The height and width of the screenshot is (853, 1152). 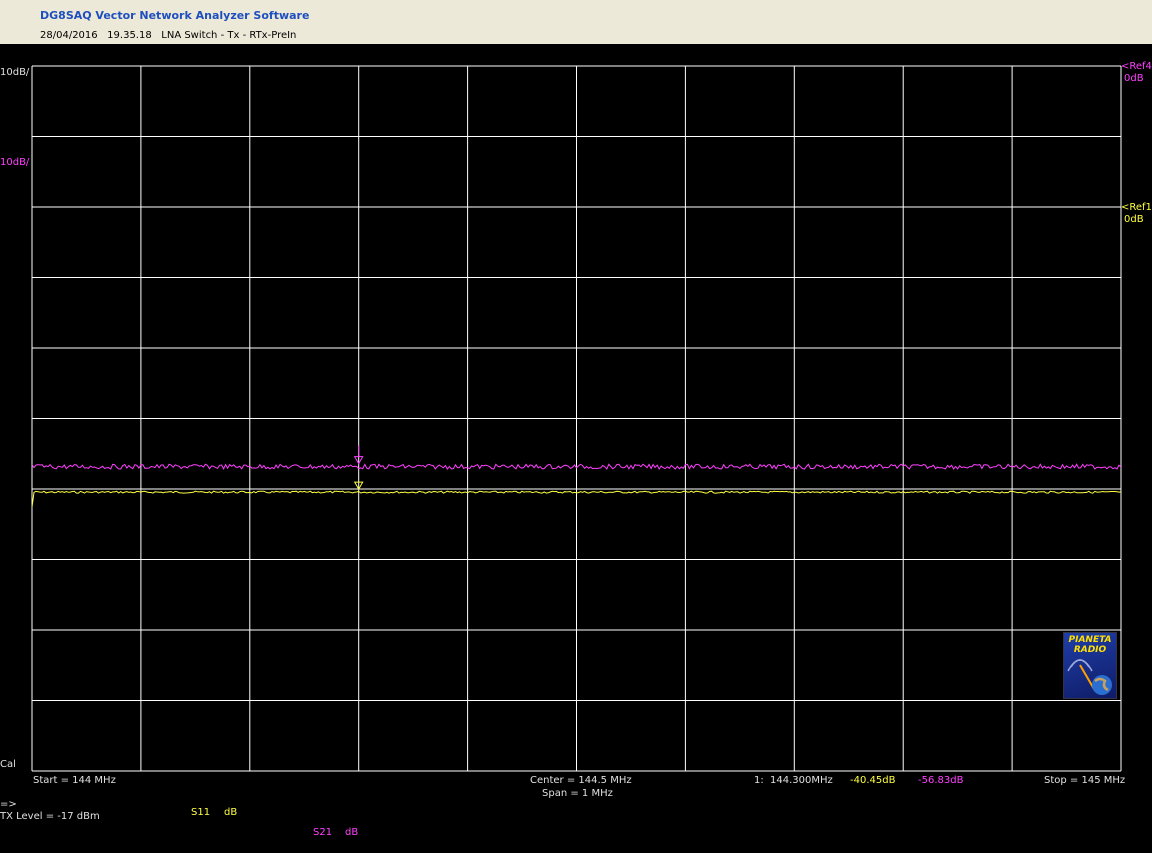 What do you see at coordinates (941, 780) in the screenshot?
I see `marker-s21-value: -56.83dB` at bounding box center [941, 780].